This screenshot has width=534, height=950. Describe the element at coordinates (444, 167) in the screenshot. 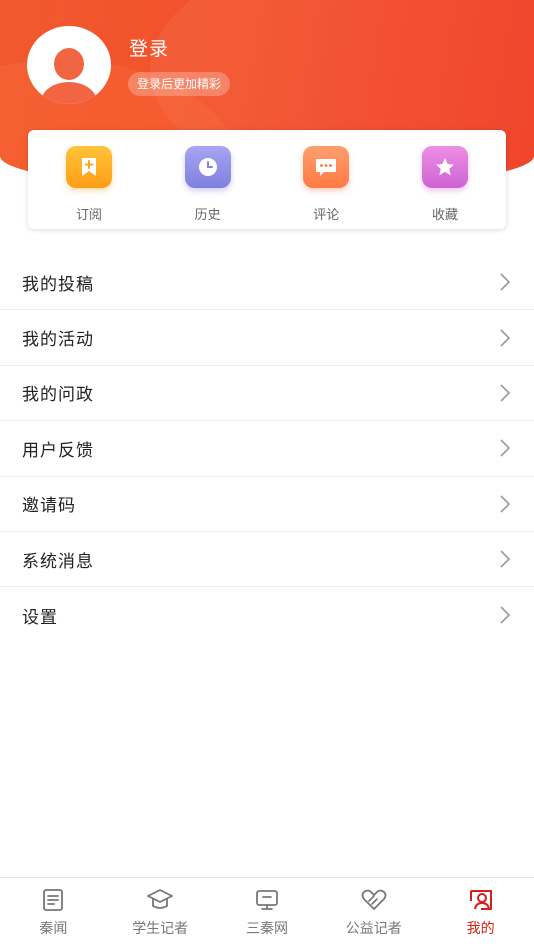

I see `star-icon` at that location.